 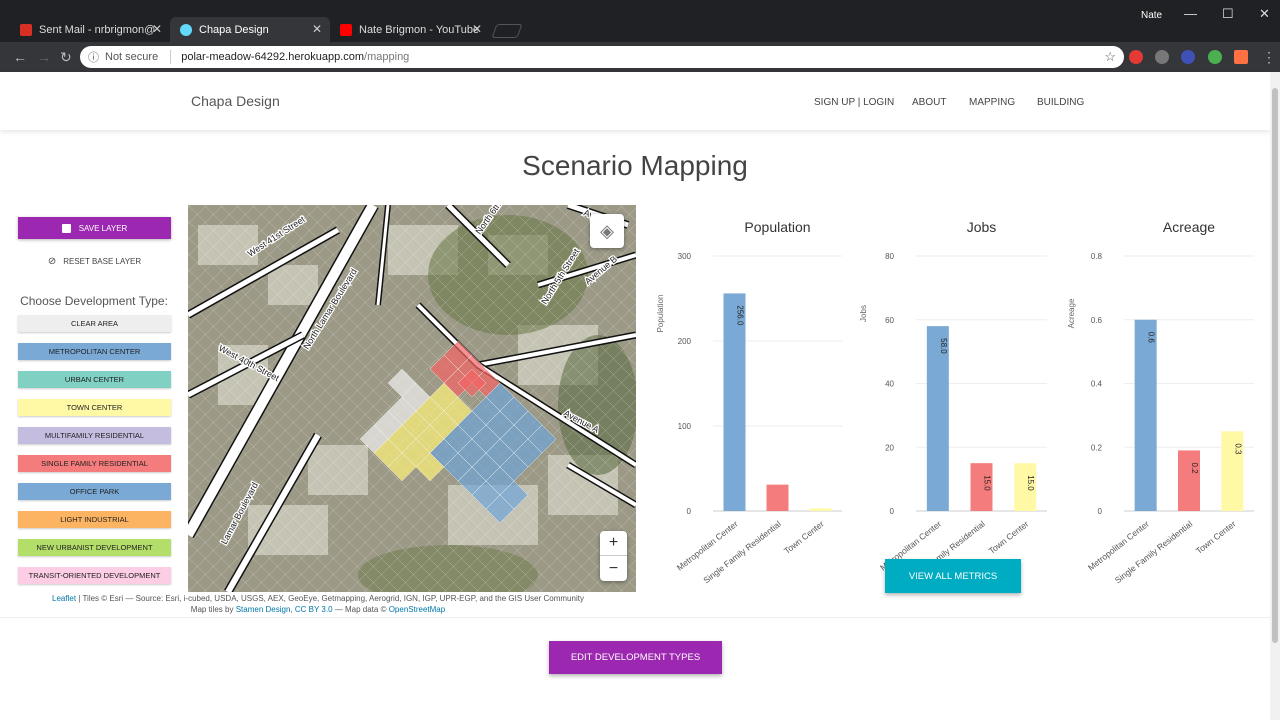 What do you see at coordinates (635, 657) in the screenshot?
I see `edit-development-types-button: EDIT DEVELOPMENT TYPES` at bounding box center [635, 657].